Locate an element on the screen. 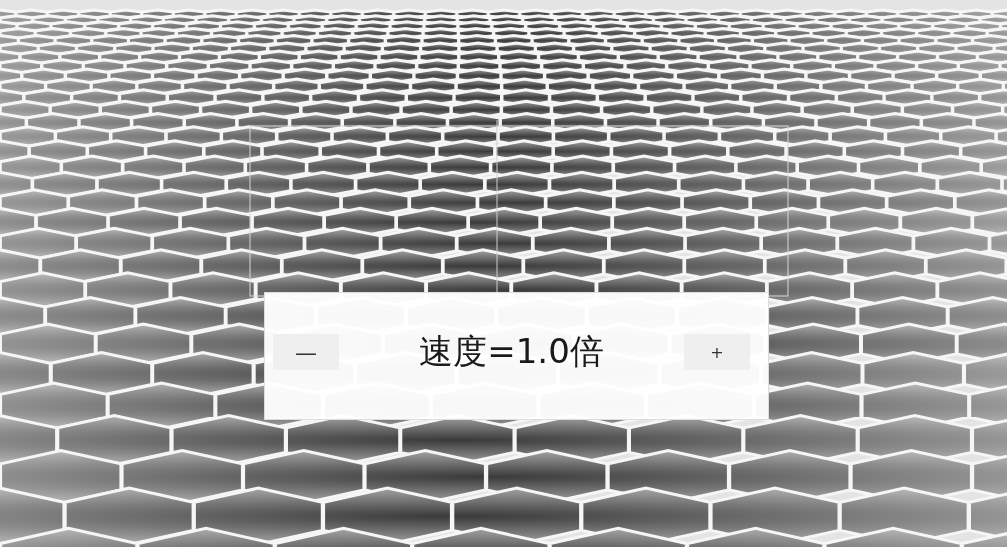 Image resolution: width=1007 pixels, height=547 pixels. increase-button: + is located at coordinates (717, 352).